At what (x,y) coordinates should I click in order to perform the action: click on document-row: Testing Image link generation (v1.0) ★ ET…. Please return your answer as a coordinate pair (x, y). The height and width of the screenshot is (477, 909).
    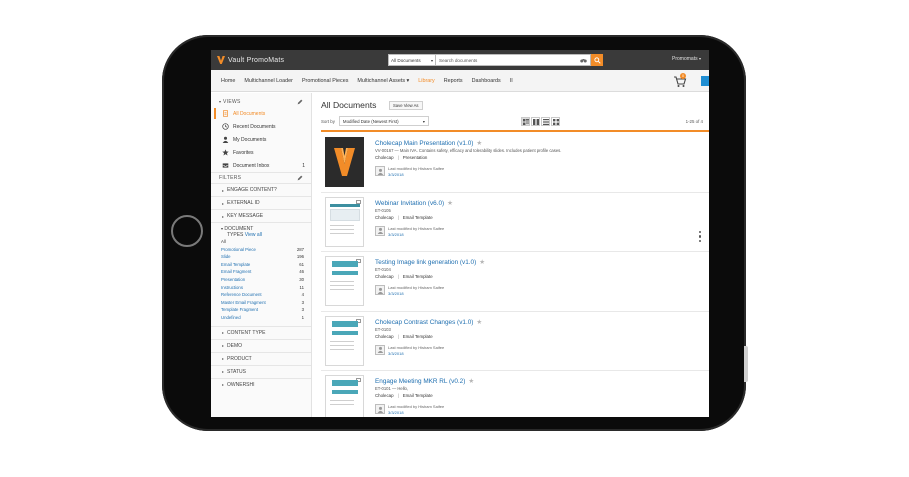
    Looking at the image, I should click on (515, 282).